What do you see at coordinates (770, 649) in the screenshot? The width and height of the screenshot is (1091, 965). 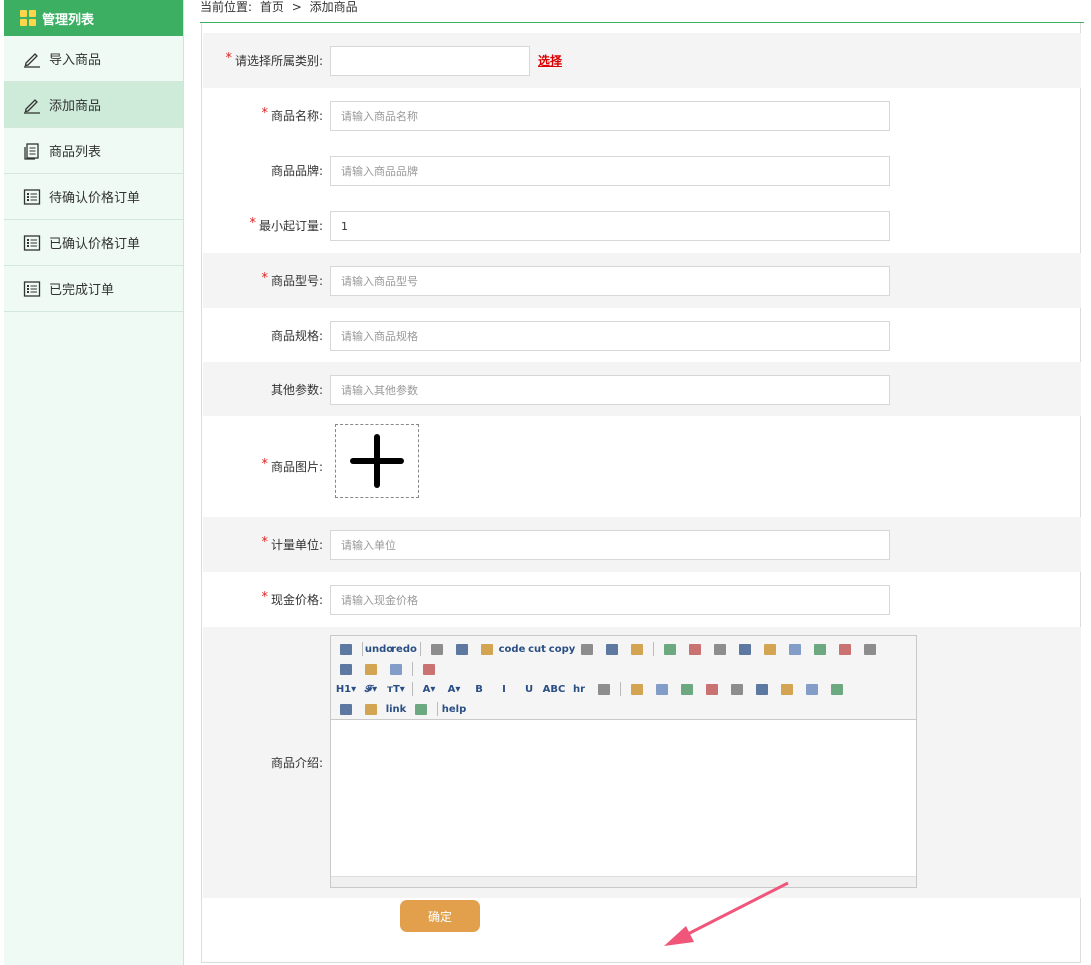 I see `toolbar-ordered-list-button` at bounding box center [770, 649].